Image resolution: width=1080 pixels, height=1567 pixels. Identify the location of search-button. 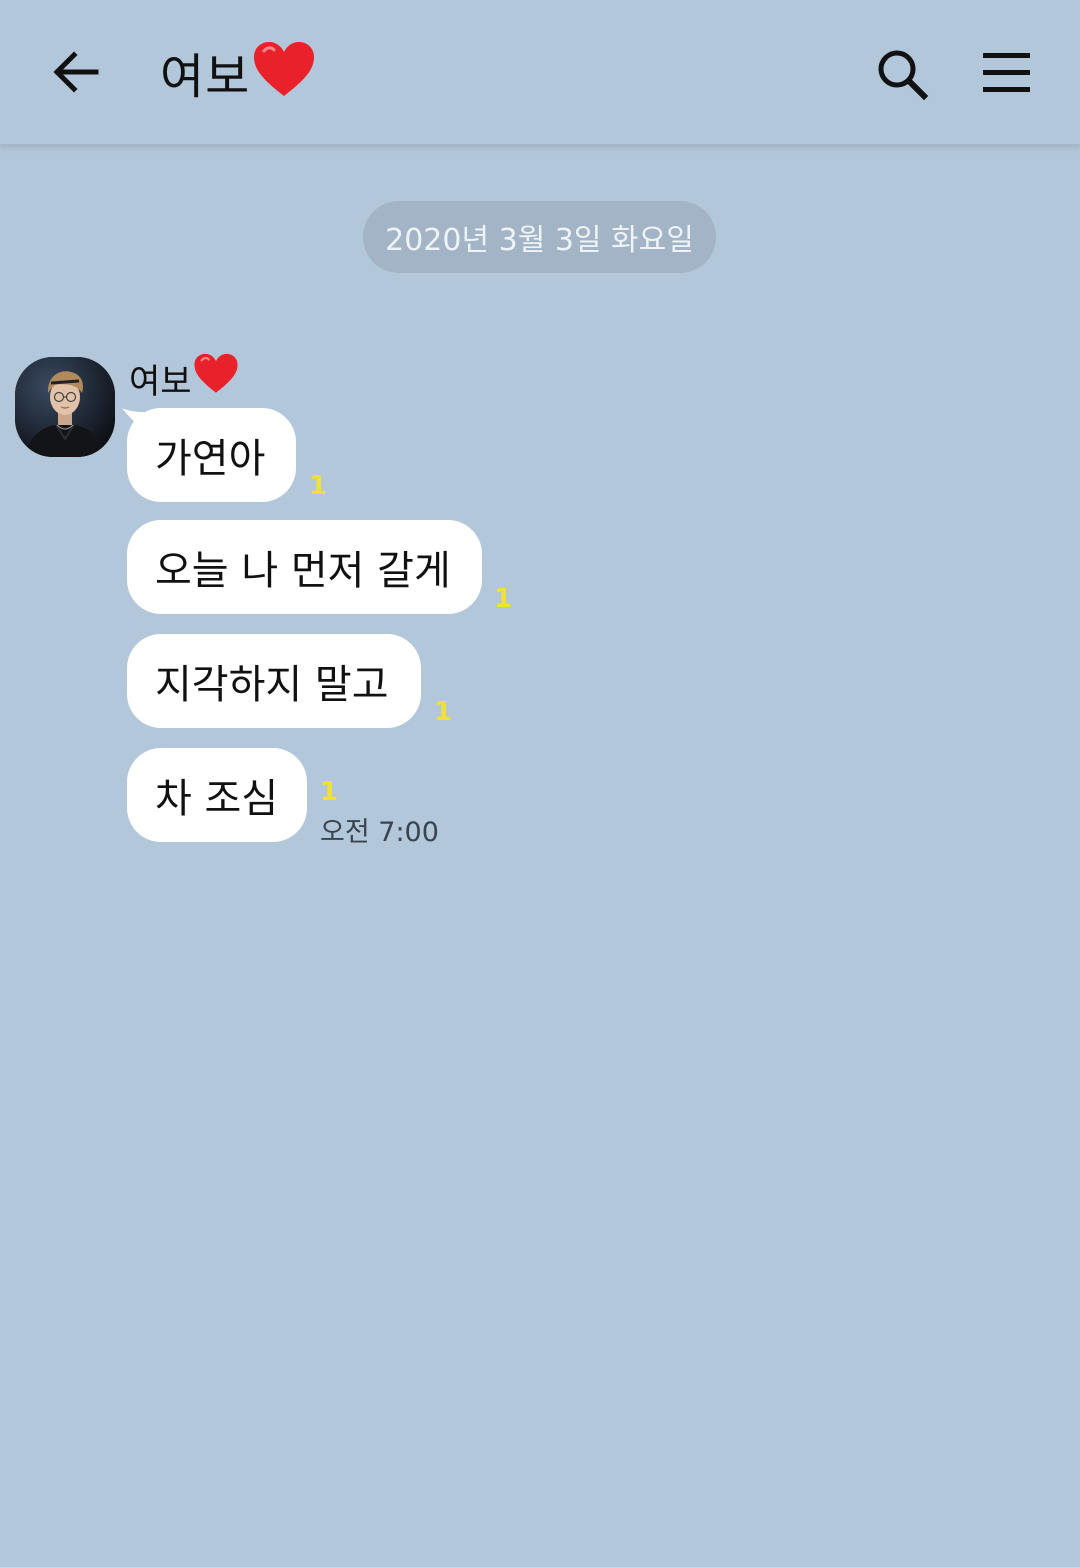
(902, 74).